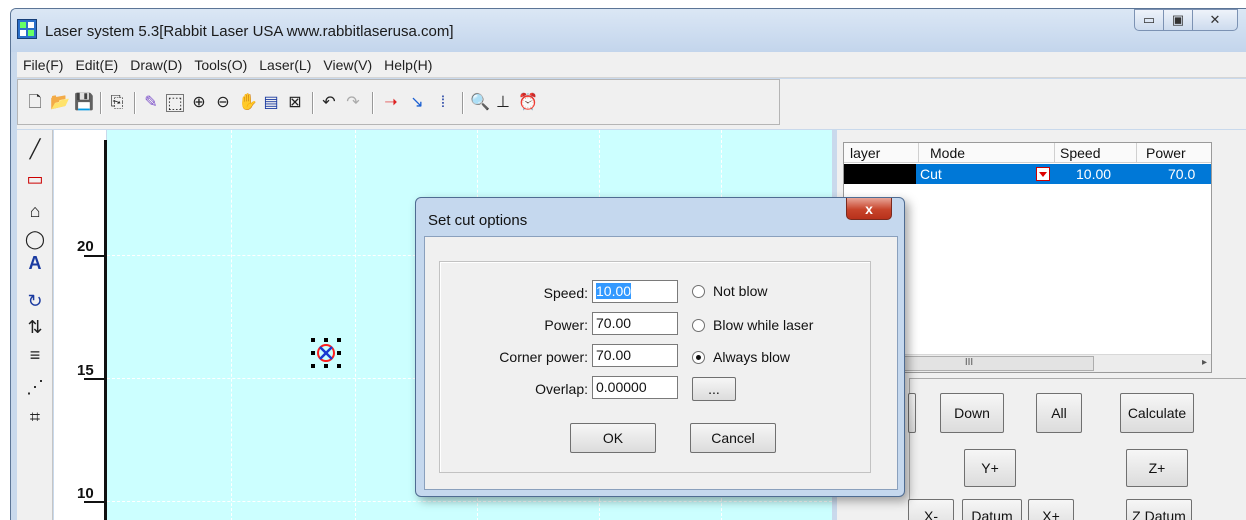 This screenshot has height=520, width=1246. Describe the element at coordinates (151, 103) in the screenshot. I see `brush-icon: ✎` at that location.